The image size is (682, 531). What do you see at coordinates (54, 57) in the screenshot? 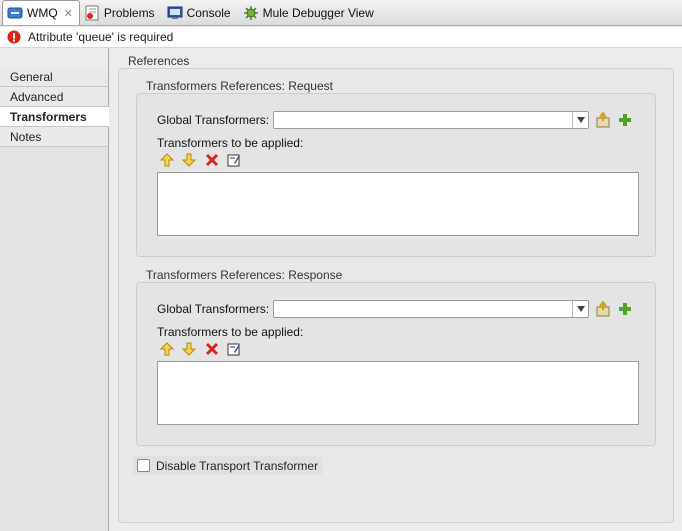
I see `left-nav-spacer` at bounding box center [54, 57].